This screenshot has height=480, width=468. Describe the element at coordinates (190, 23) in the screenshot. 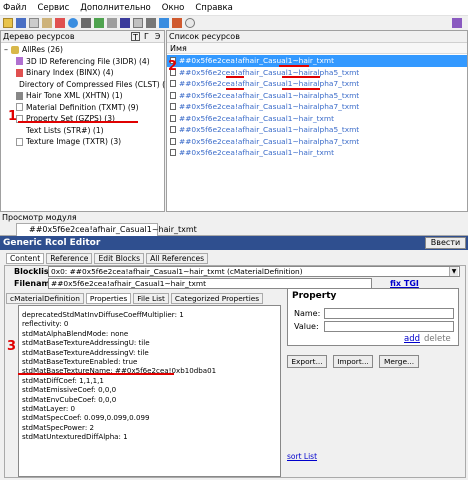

I see `search-icon` at that location.